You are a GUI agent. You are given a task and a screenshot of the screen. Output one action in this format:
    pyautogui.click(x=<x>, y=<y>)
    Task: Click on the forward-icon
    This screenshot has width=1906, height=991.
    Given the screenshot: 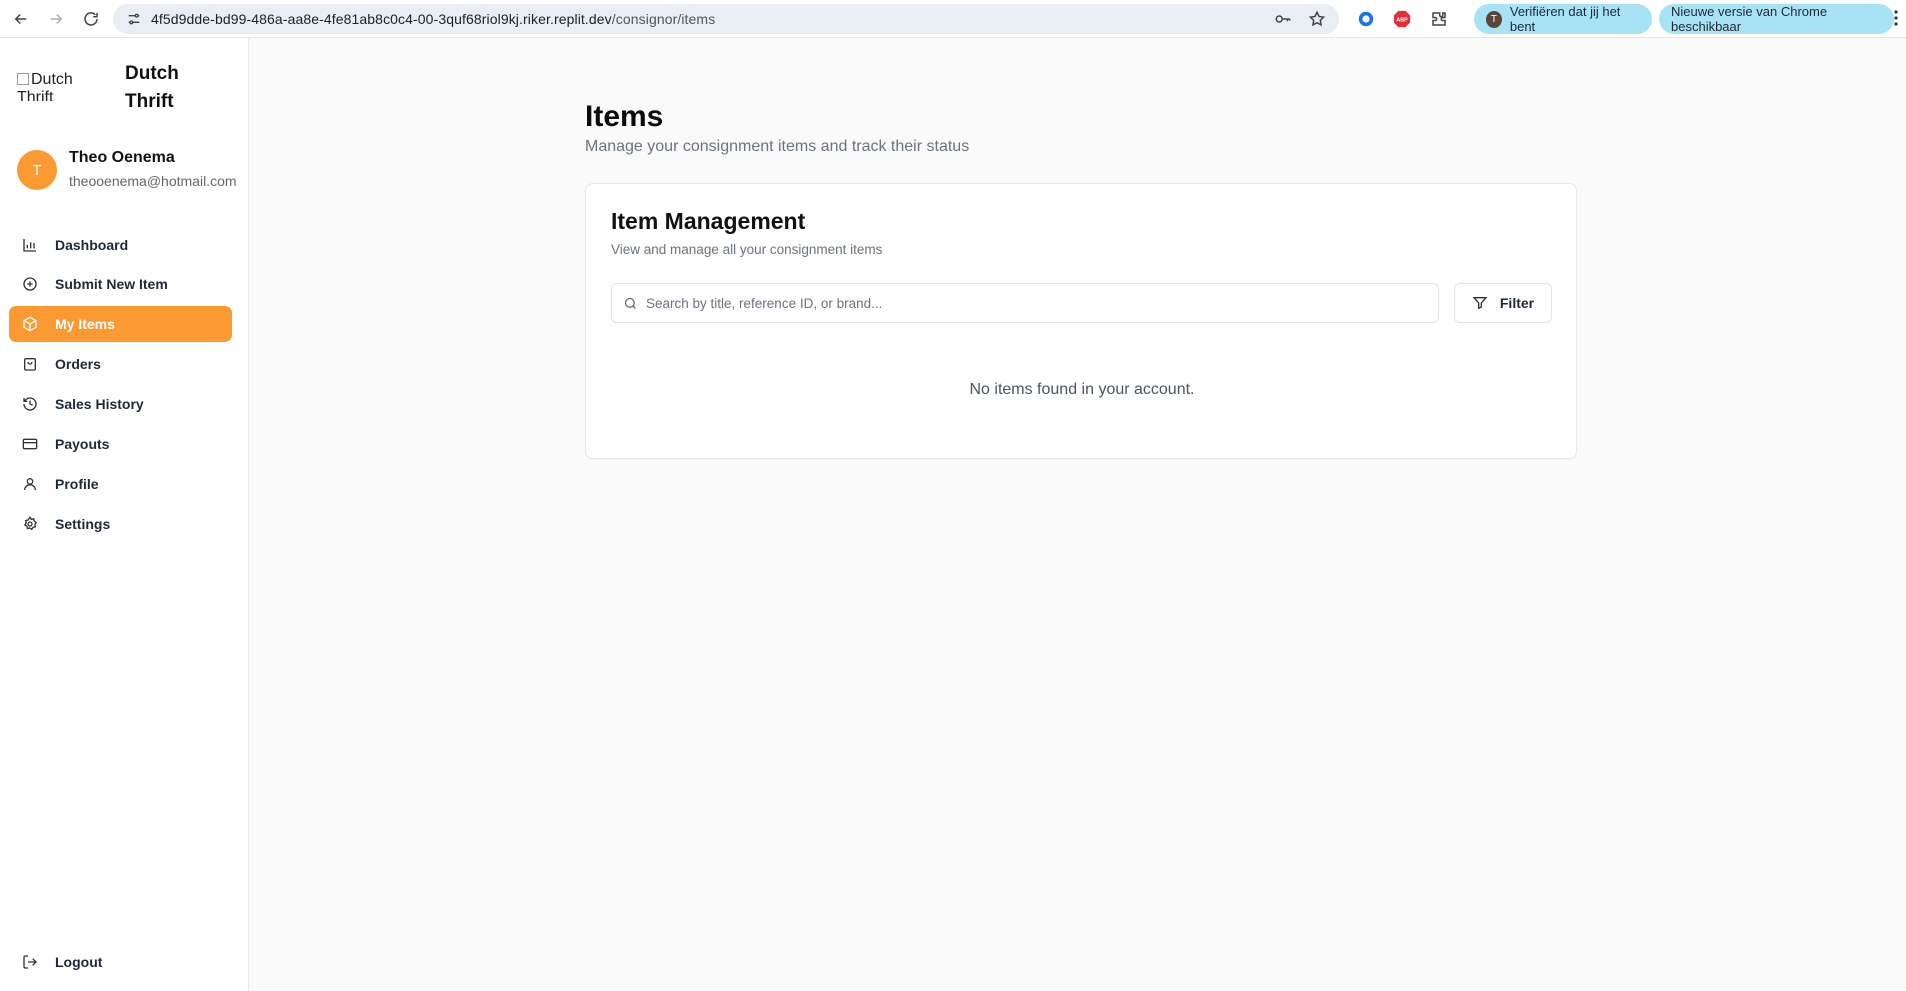 What is the action you would take?
    pyautogui.click(x=56, y=19)
    